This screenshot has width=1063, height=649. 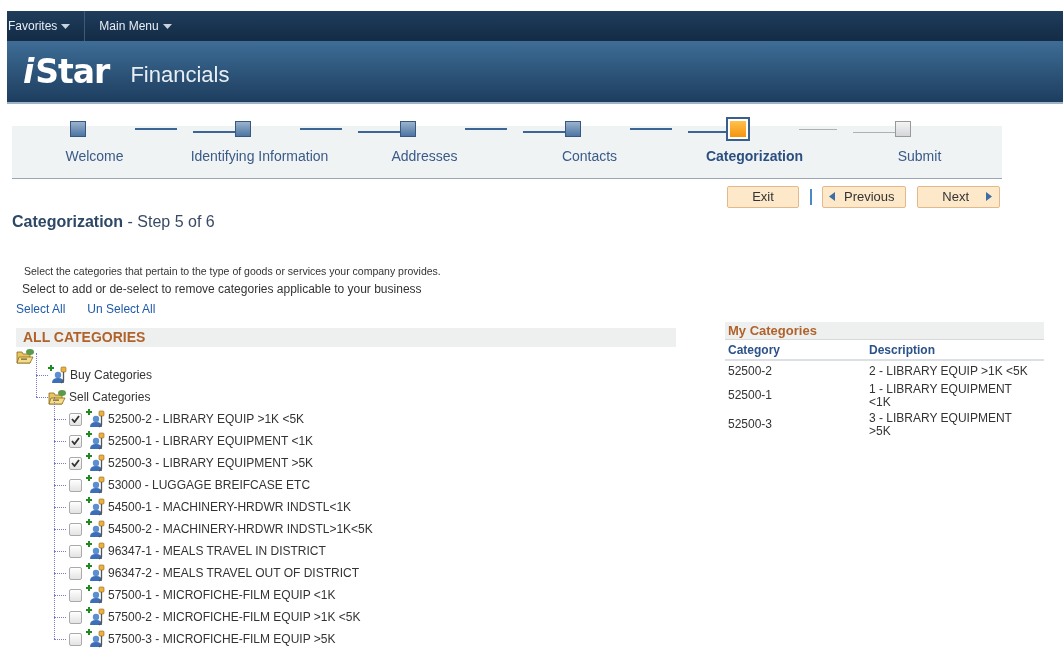 What do you see at coordinates (206, 419) in the screenshot?
I see `tree-item: 52500-2 - LIBRARY EQUIP >1K <5K` at bounding box center [206, 419].